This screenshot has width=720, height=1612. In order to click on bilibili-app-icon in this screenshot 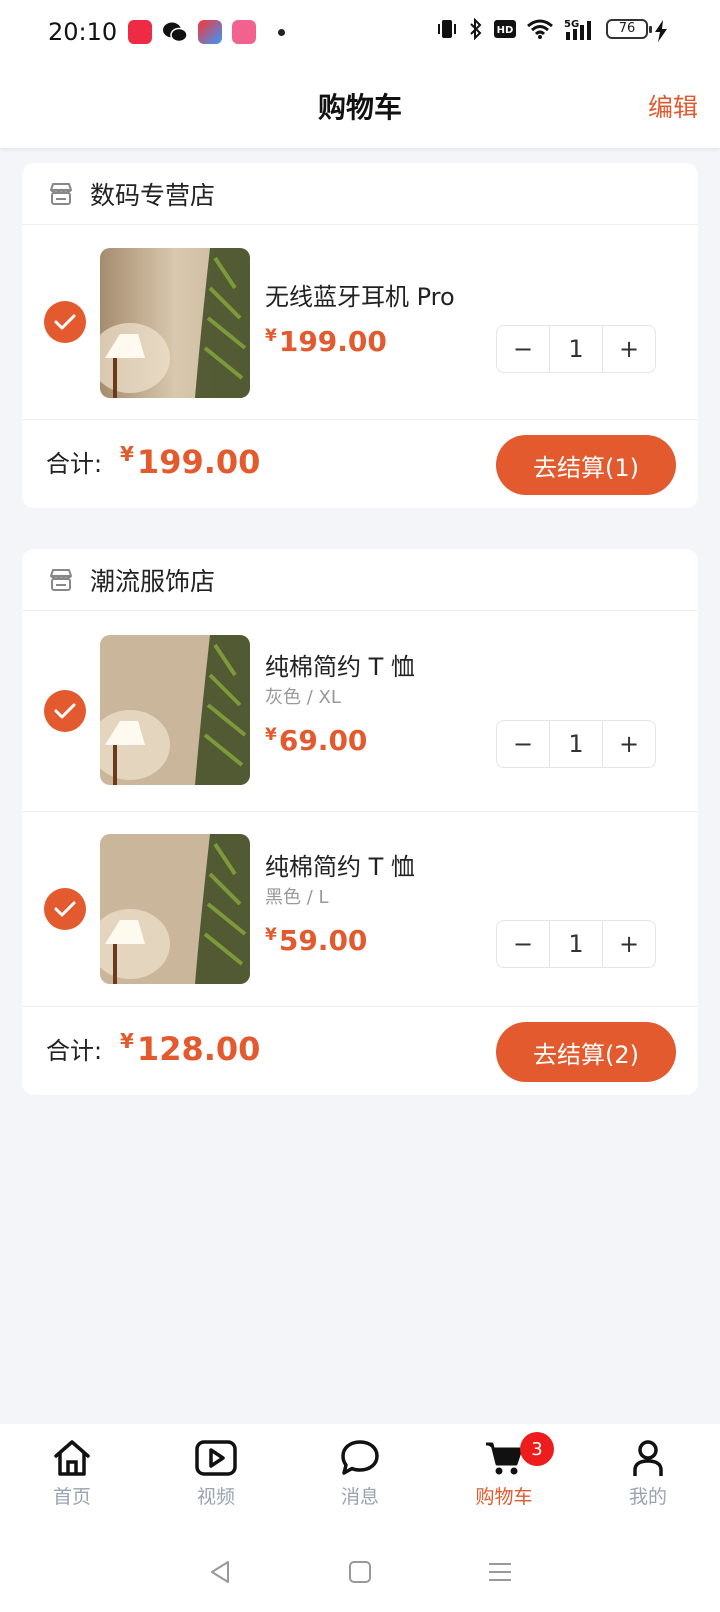, I will do `click(244, 32)`.